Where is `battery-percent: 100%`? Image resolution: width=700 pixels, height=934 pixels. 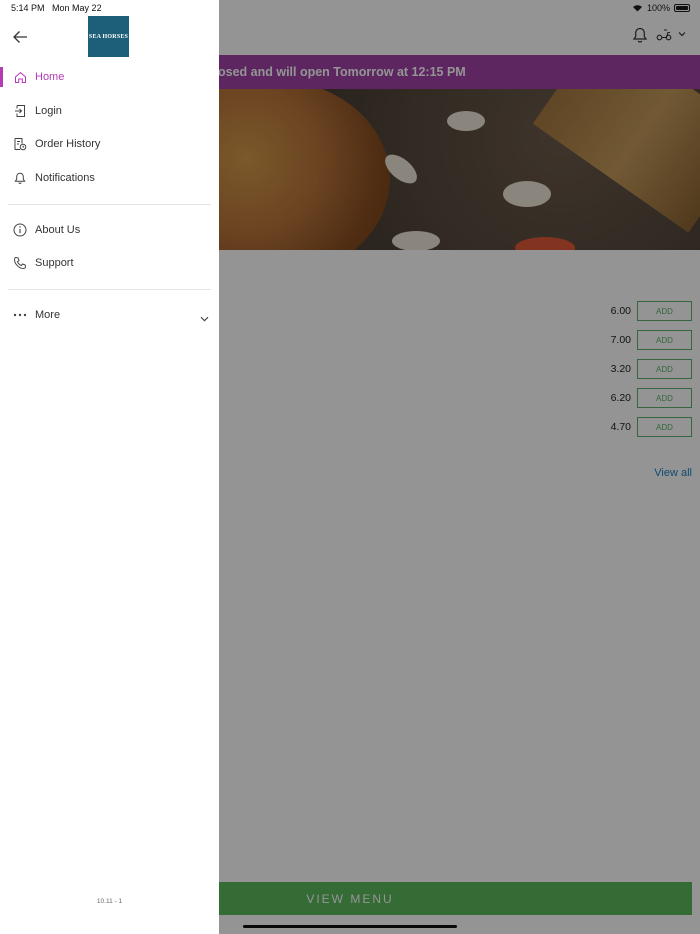 battery-percent: 100% is located at coordinates (658, 8).